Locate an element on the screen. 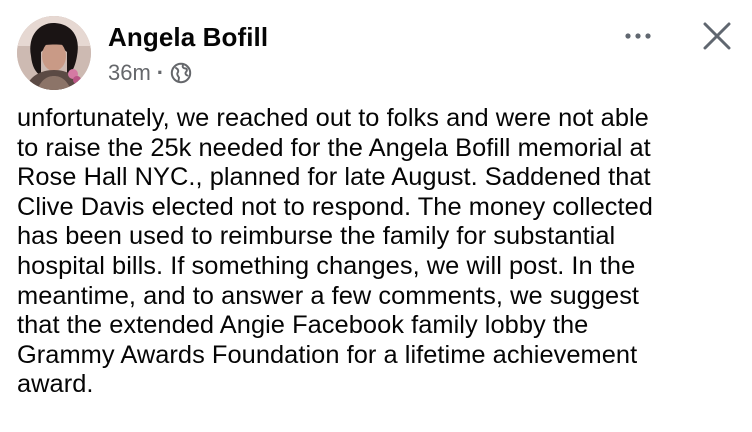  post-timestamp: 36m is located at coordinates (129, 73).